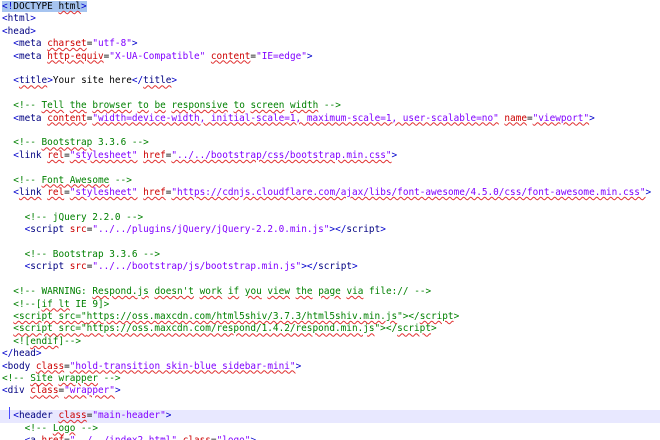 The height and width of the screenshot is (440, 660). What do you see at coordinates (330, 354) in the screenshot?
I see `code-line: </head>` at bounding box center [330, 354].